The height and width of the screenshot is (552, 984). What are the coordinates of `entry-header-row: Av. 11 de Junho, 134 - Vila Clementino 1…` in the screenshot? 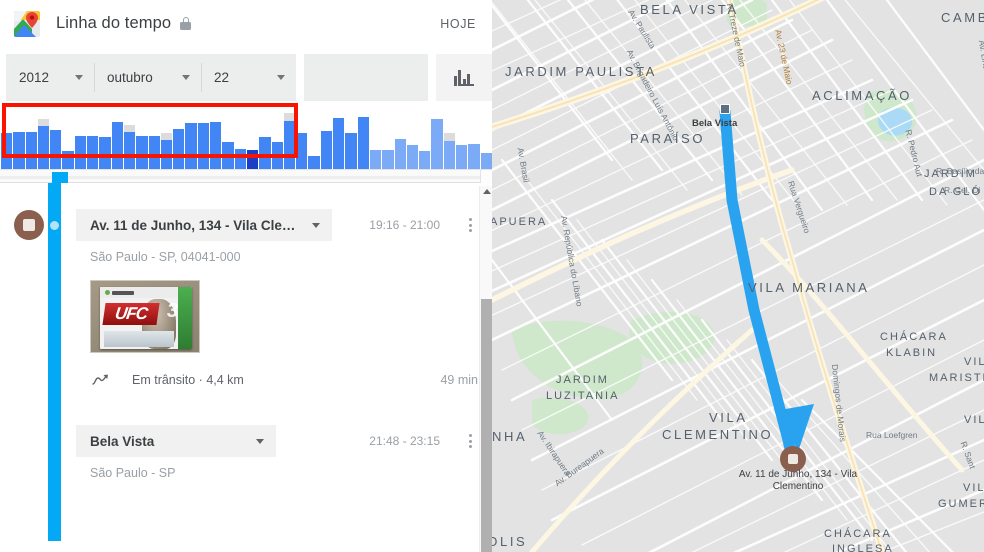 It's located at (246, 225).